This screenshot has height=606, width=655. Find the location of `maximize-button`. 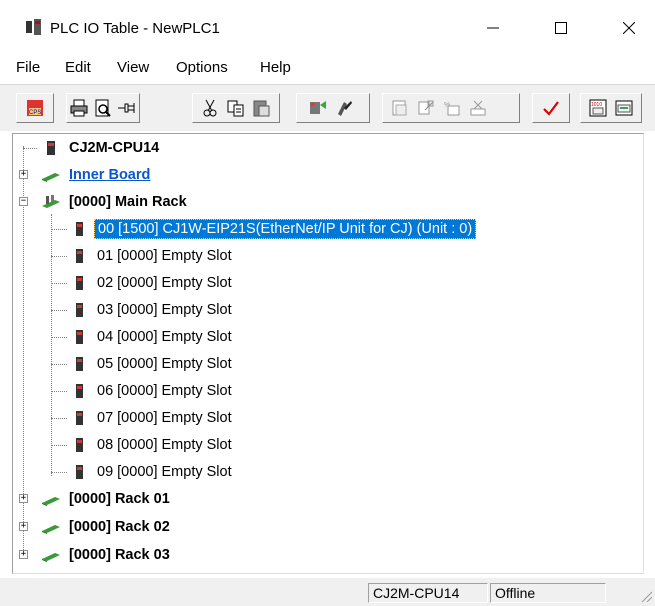

maximize-button is located at coordinates (561, 28).